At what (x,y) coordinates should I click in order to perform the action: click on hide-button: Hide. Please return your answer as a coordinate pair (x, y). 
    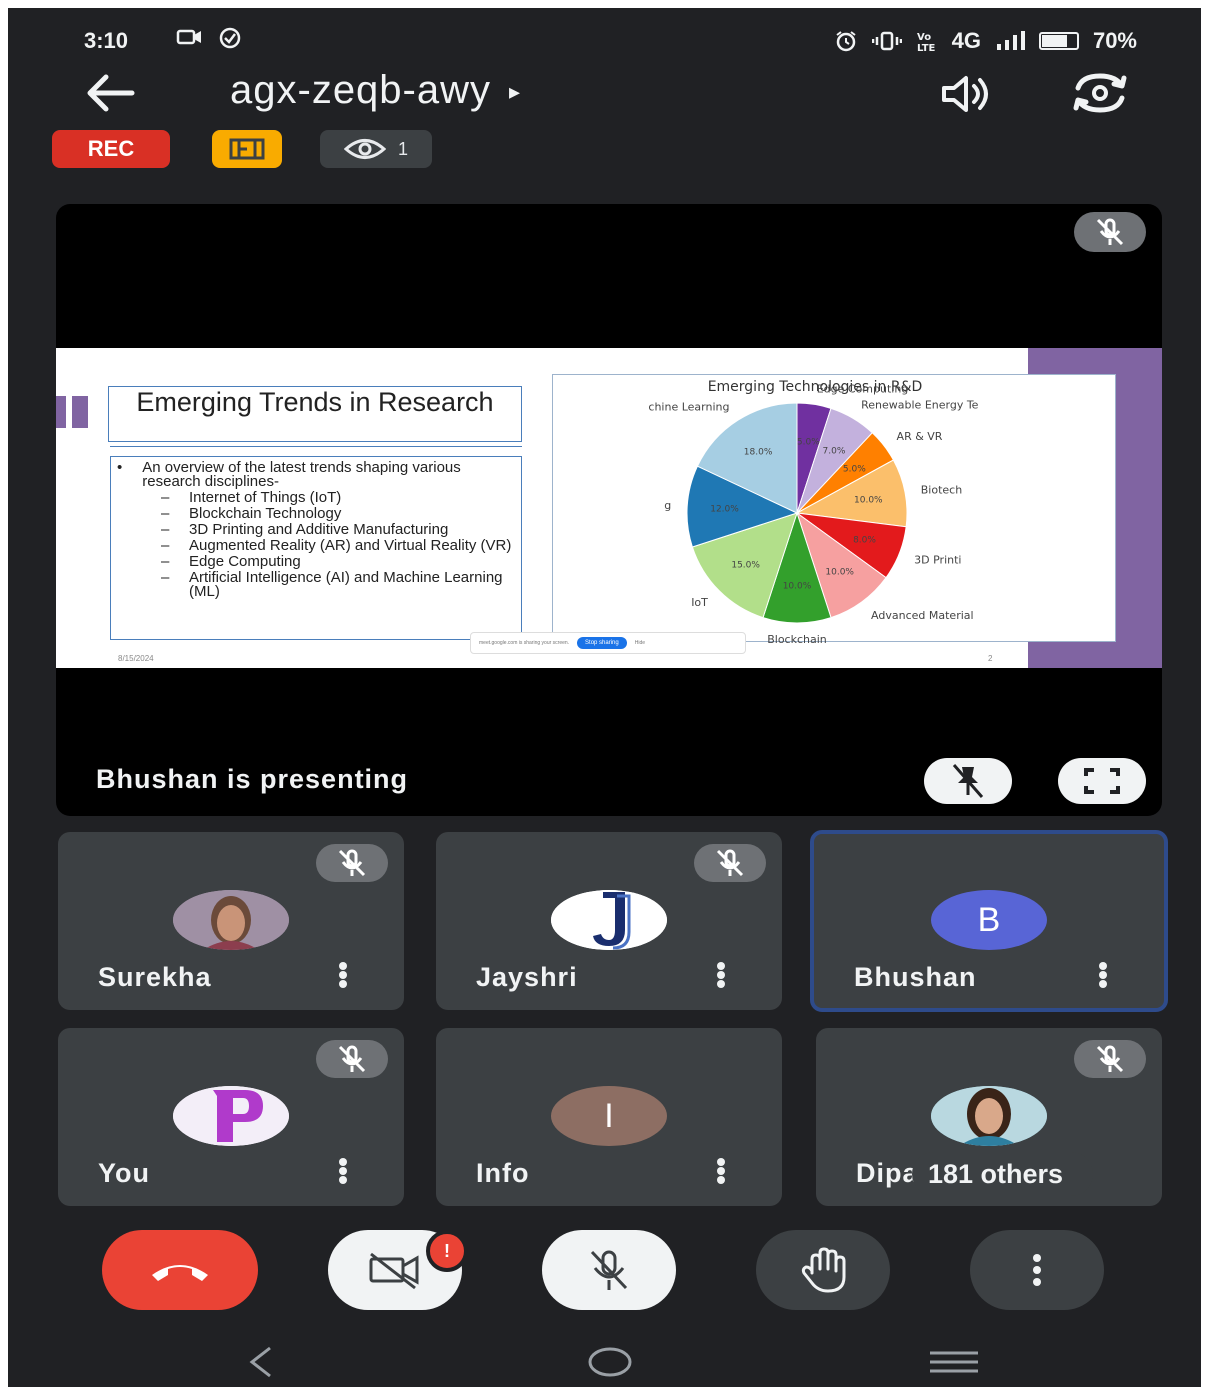
    Looking at the image, I should click on (640, 643).